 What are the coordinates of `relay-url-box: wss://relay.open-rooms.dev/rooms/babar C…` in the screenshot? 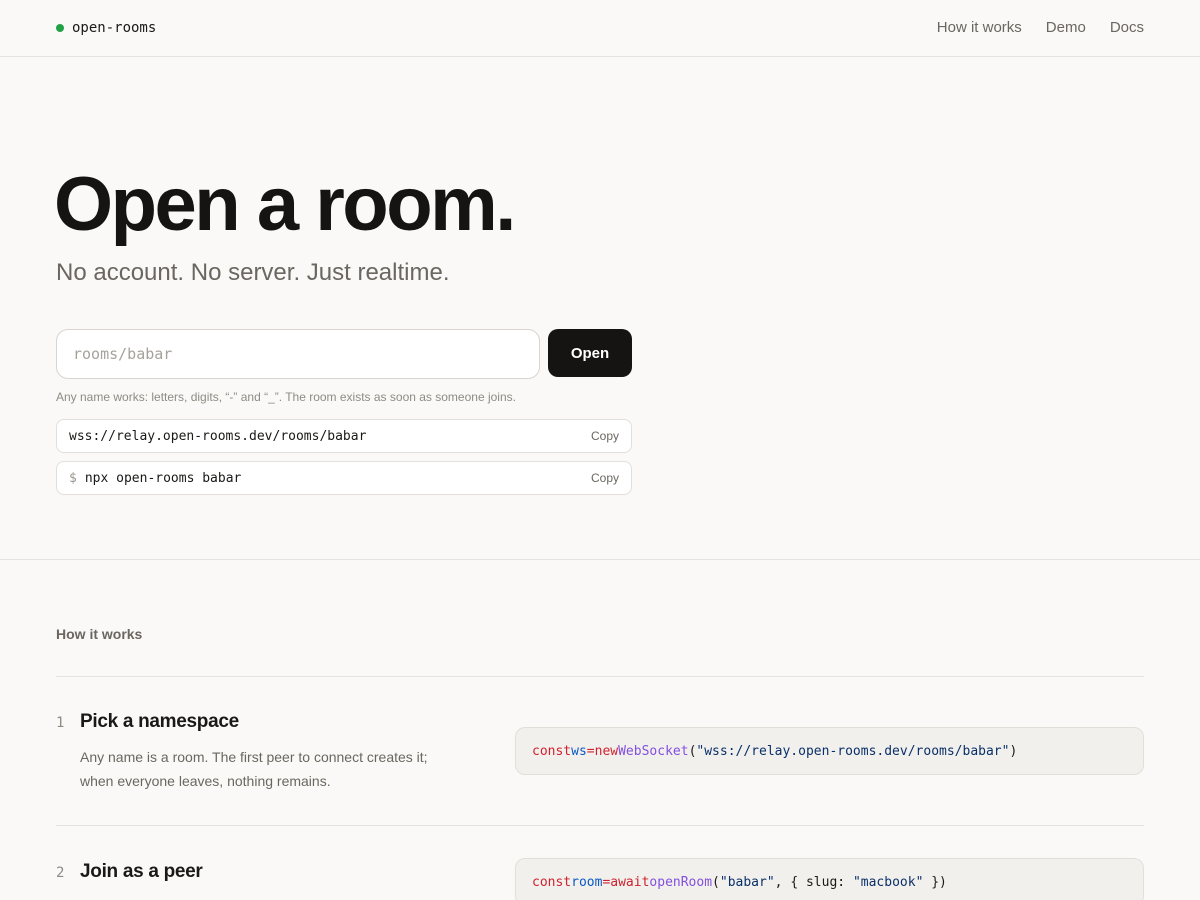 It's located at (344, 436).